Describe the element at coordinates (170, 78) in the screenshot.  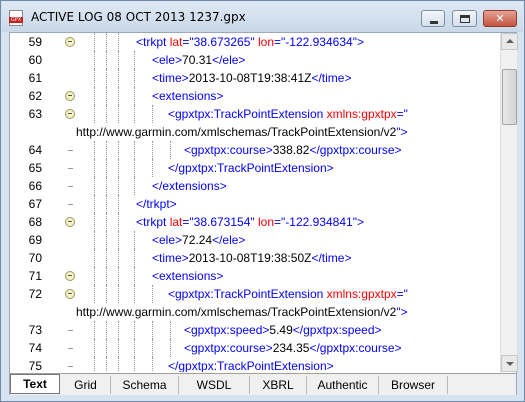
I see `xml-markup: <time>` at that location.